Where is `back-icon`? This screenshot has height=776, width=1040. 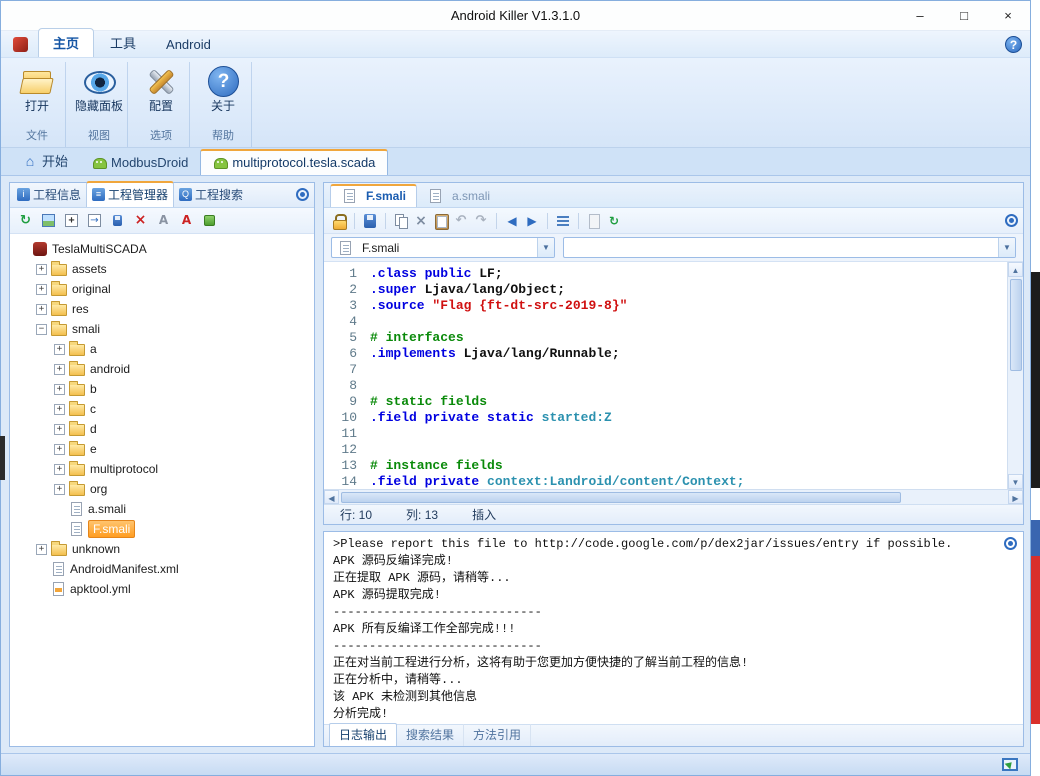
back-icon is located at coordinates (512, 221).